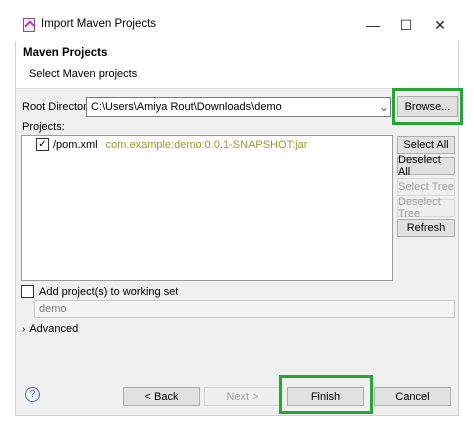 Image resolution: width=474 pixels, height=427 pixels. Describe the element at coordinates (426, 145) in the screenshot. I see `select-all-button: Select All` at that location.